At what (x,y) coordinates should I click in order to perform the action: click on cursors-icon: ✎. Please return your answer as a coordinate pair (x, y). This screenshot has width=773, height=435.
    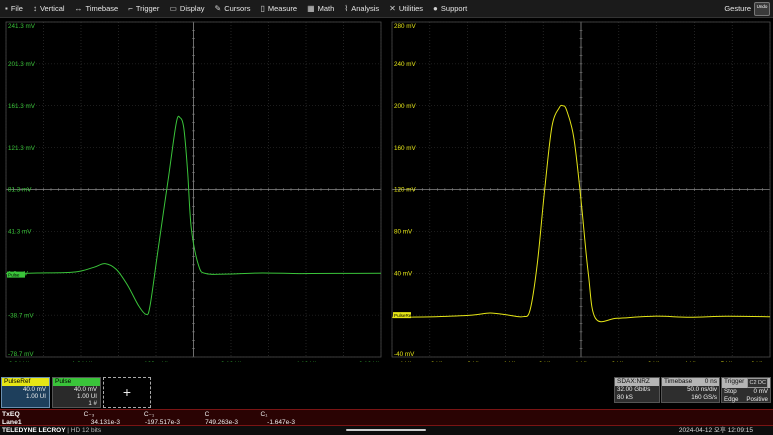
    Looking at the image, I should click on (218, 8).